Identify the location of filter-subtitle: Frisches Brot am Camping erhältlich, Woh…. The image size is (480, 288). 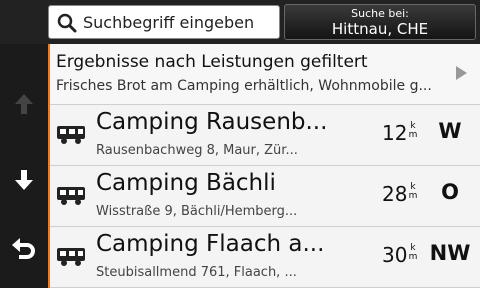
(244, 86).